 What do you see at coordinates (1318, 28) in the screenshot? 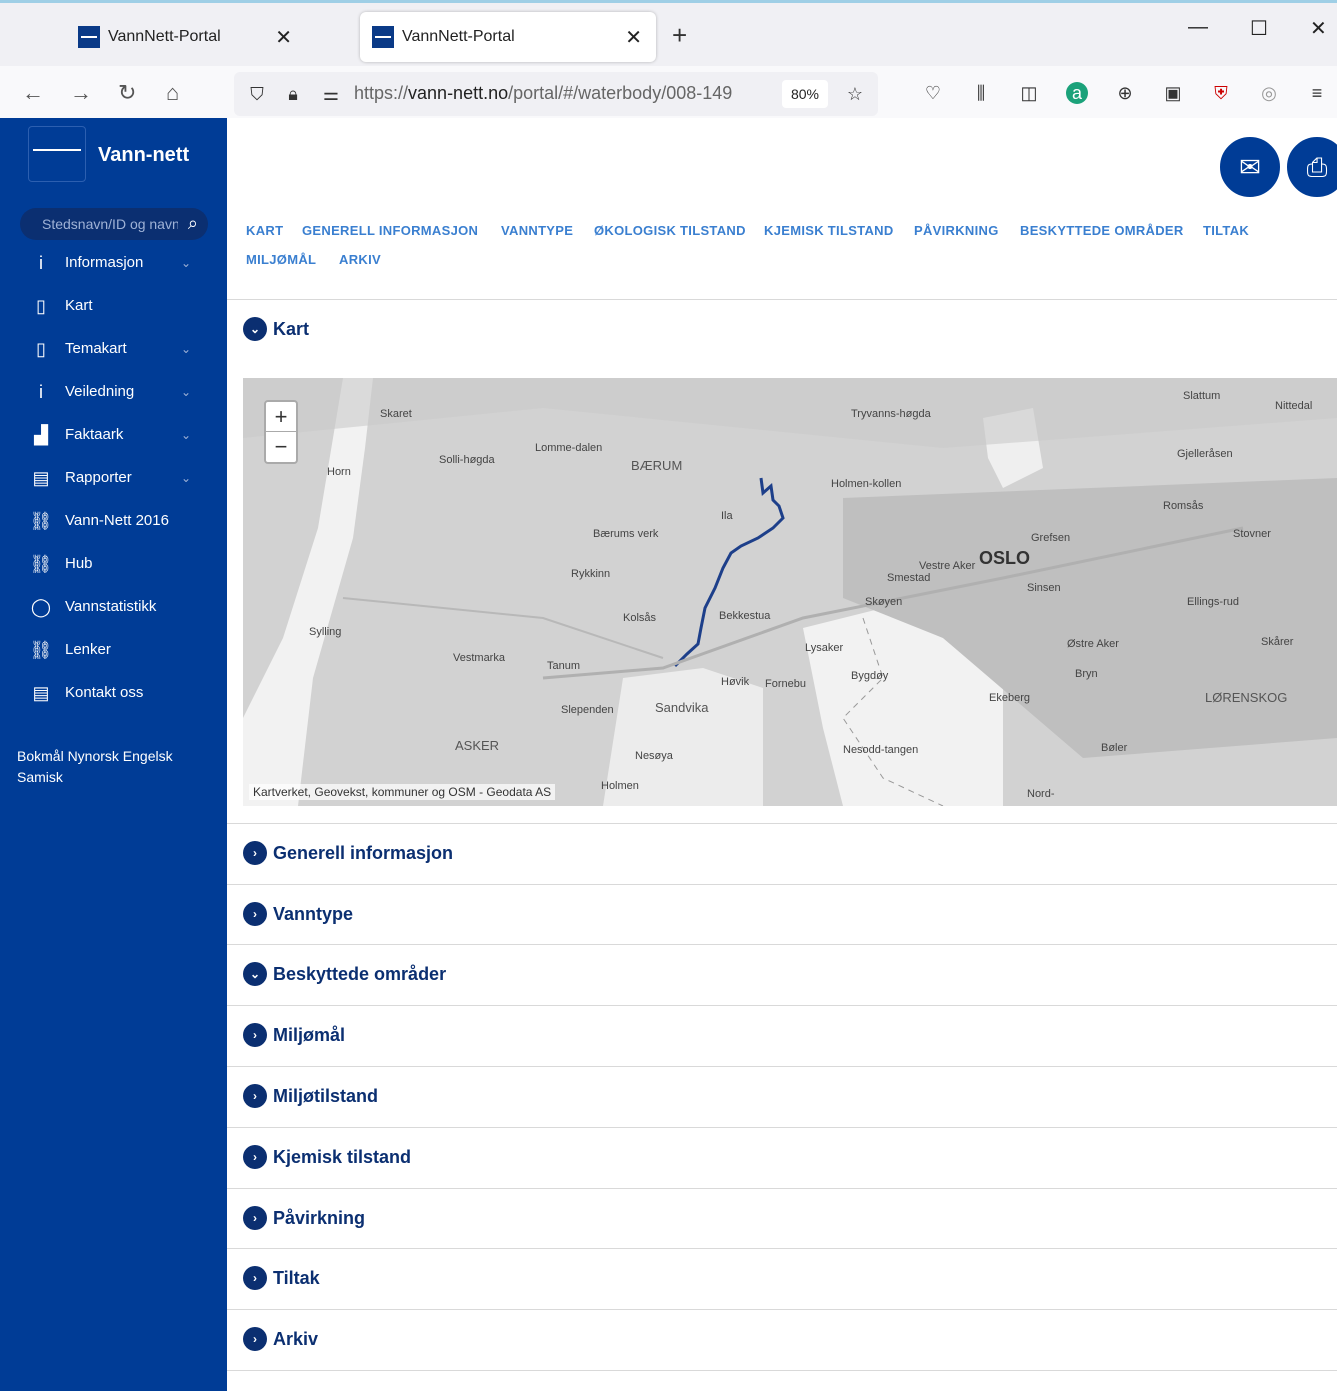
I see `window-close-icon: ✕` at bounding box center [1318, 28].